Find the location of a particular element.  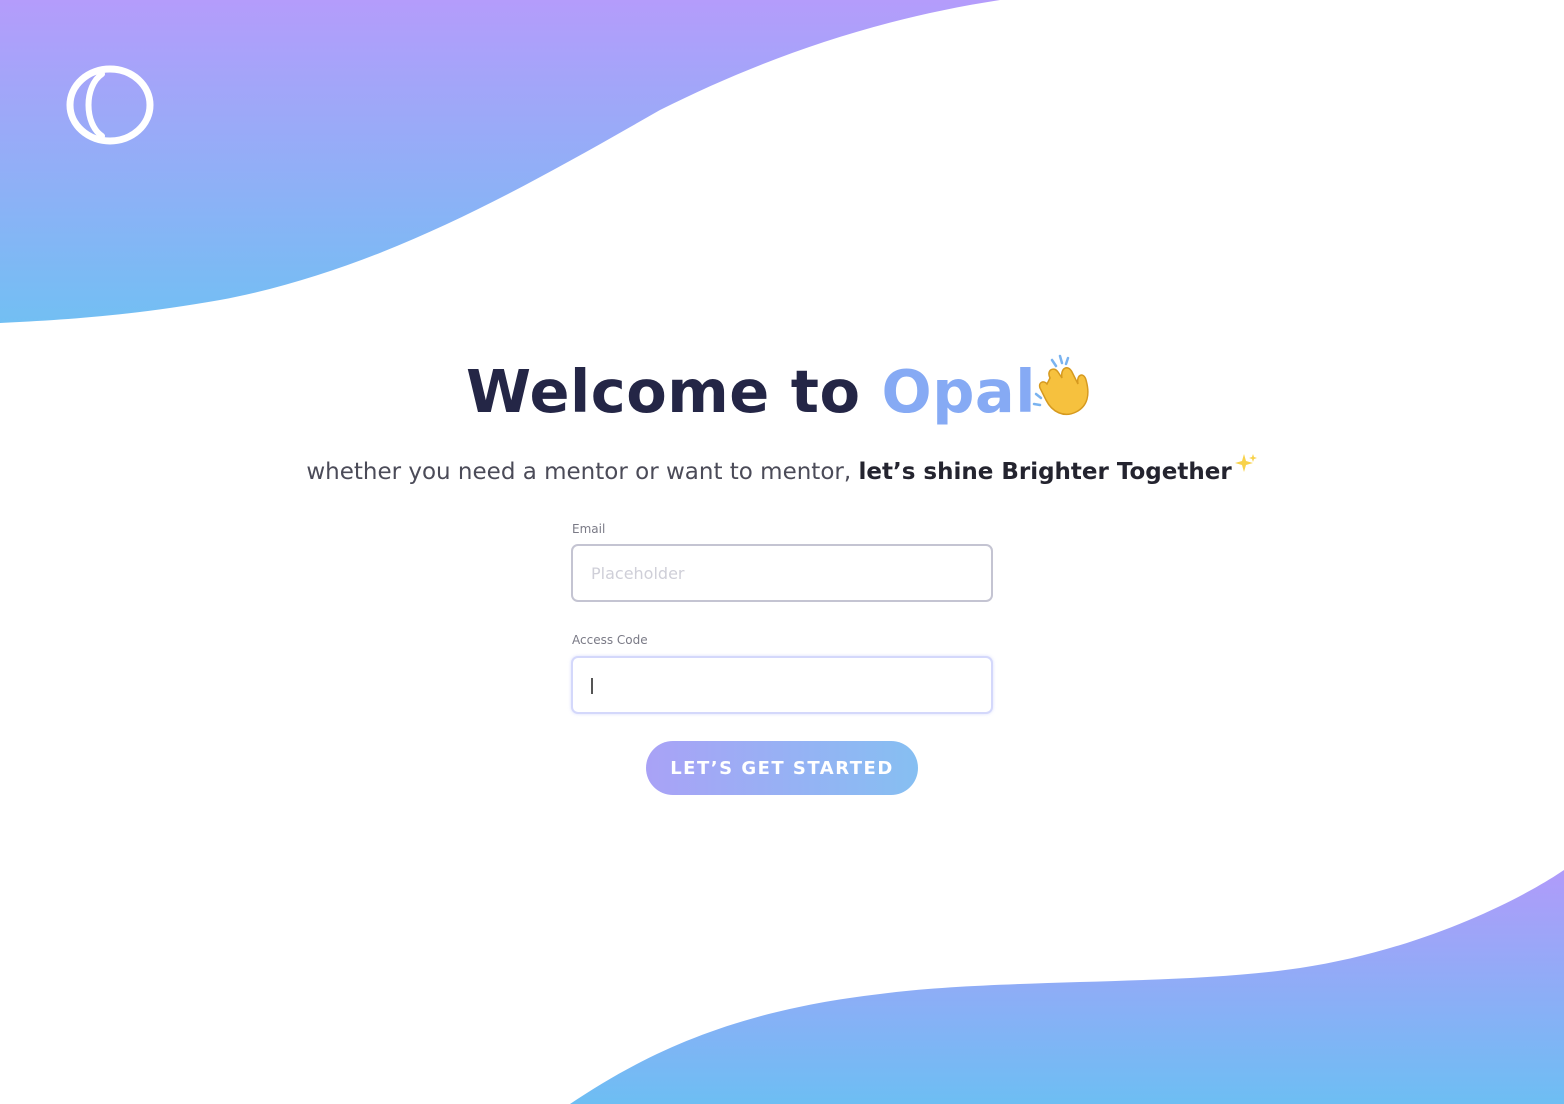

access-code-input is located at coordinates (781, 685).